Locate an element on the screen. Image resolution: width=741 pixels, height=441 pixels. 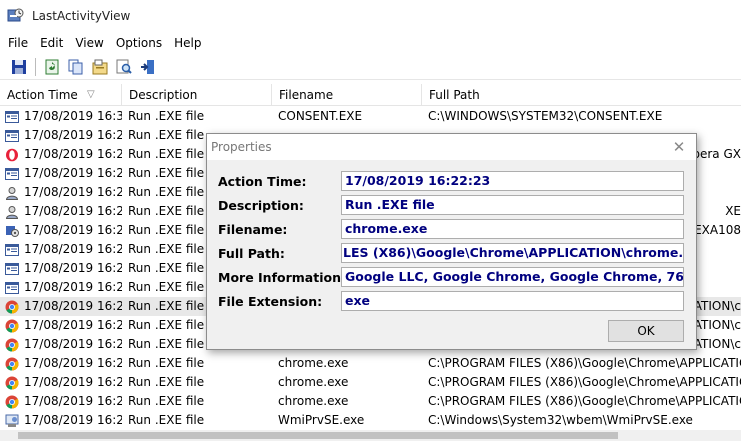
dialog-title-bar: Properties ✕ is located at coordinates (451, 147).